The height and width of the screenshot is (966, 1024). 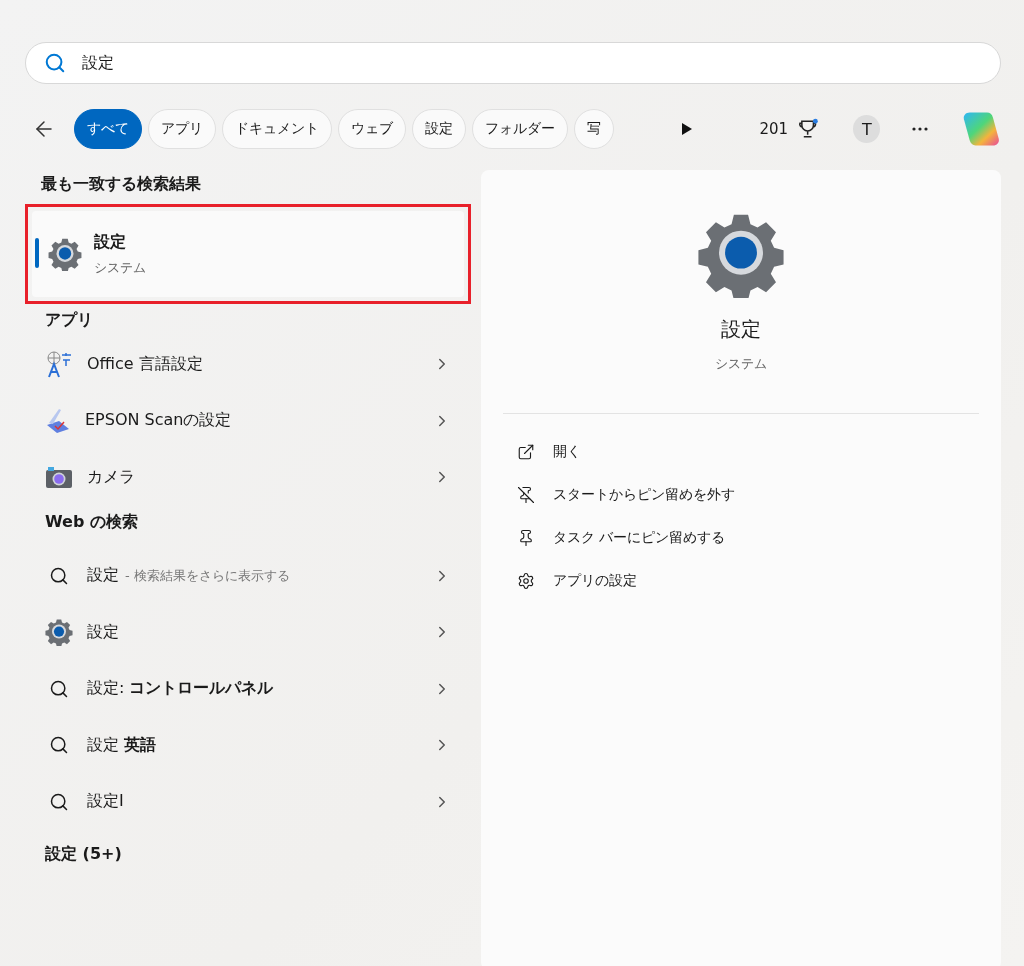 I want to click on pin-icon, so click(x=526, y=537).